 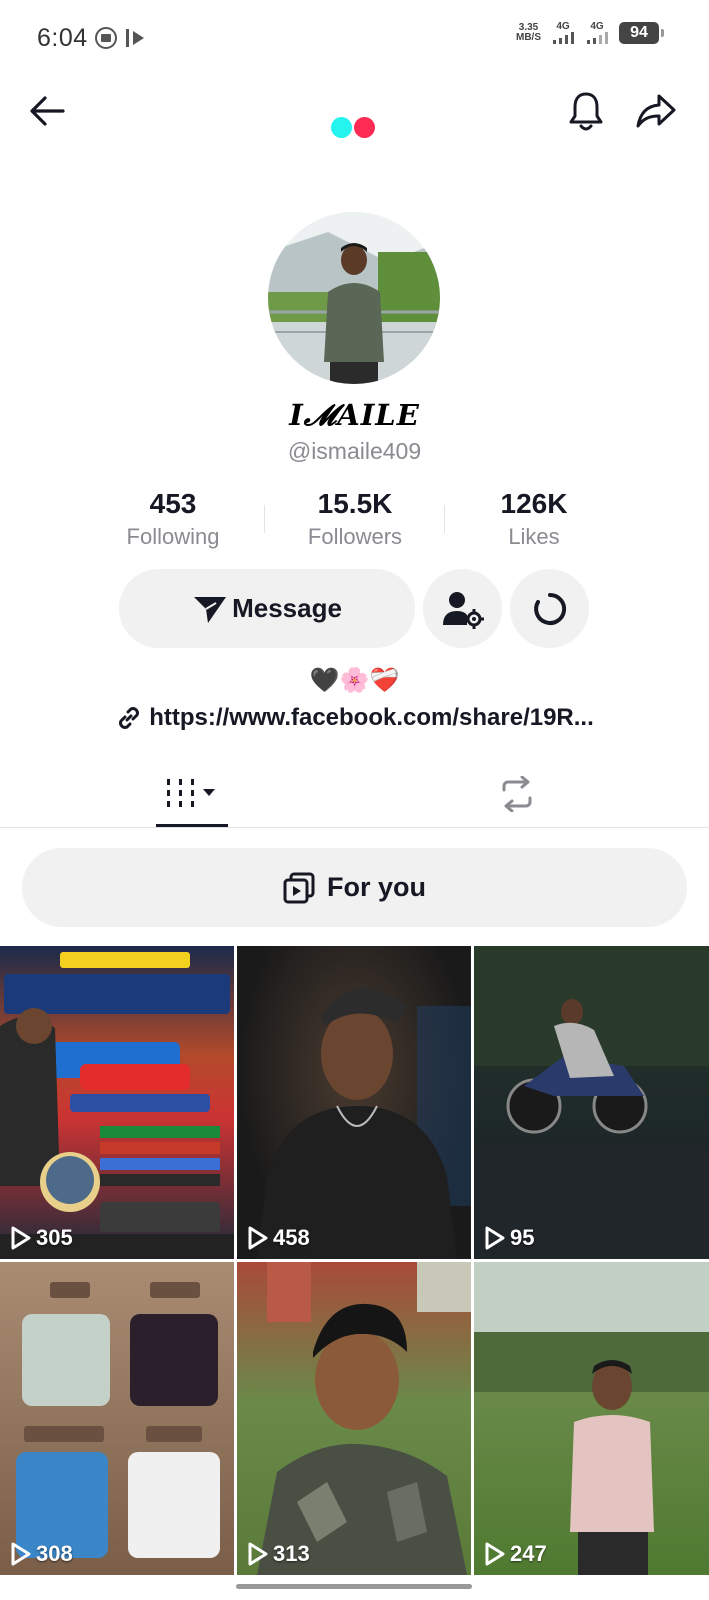 What do you see at coordinates (354, 415) in the screenshot?
I see `display-name: I𝓜AILE` at bounding box center [354, 415].